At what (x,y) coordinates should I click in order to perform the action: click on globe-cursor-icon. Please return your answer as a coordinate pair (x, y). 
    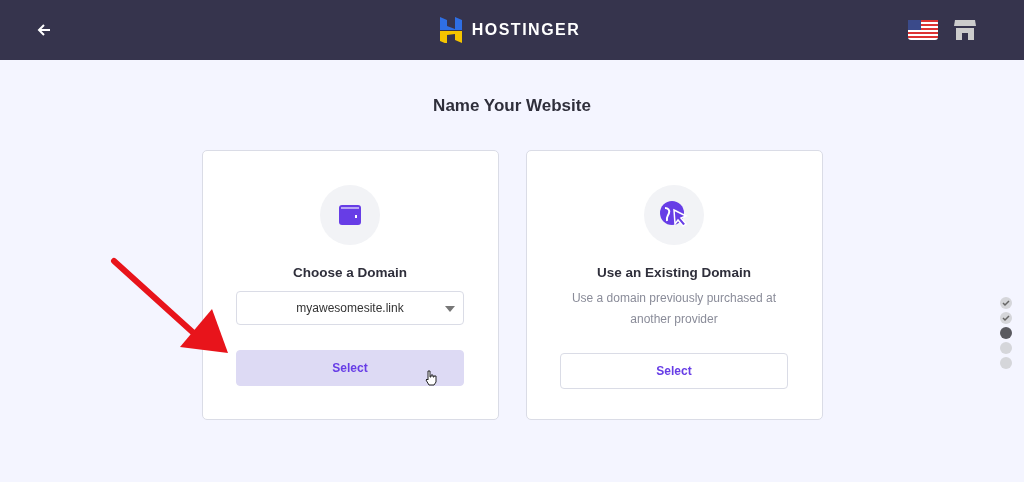
    Looking at the image, I should click on (674, 215).